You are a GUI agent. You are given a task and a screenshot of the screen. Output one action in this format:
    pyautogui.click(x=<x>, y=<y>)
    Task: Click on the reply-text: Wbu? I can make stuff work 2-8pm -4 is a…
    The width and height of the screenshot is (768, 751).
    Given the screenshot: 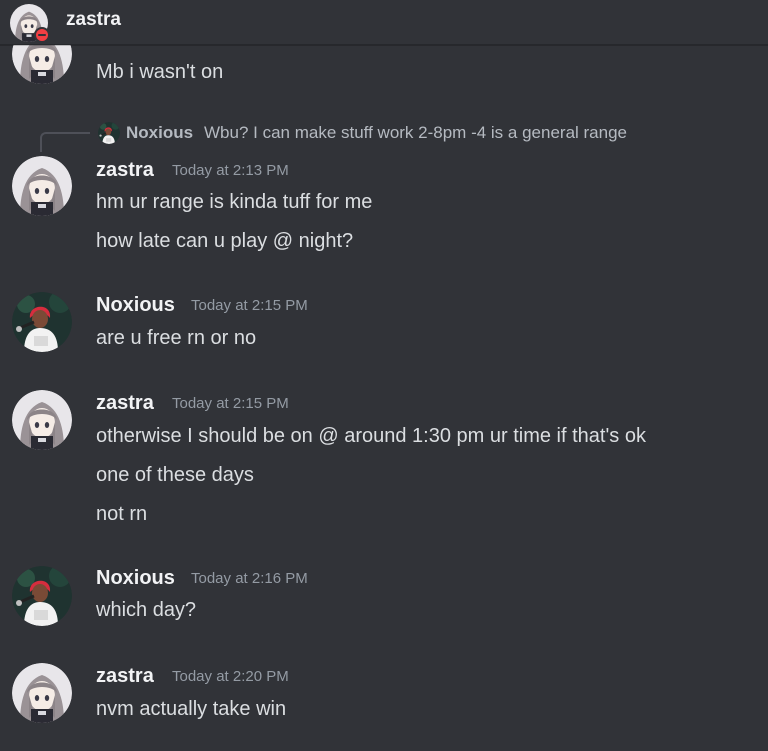 What is the action you would take?
    pyautogui.click(x=415, y=133)
    